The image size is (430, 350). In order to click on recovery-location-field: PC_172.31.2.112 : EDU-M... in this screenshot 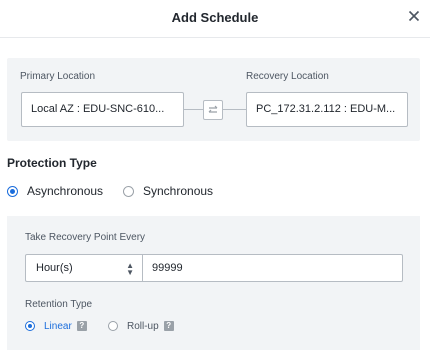, I will do `click(327, 109)`.